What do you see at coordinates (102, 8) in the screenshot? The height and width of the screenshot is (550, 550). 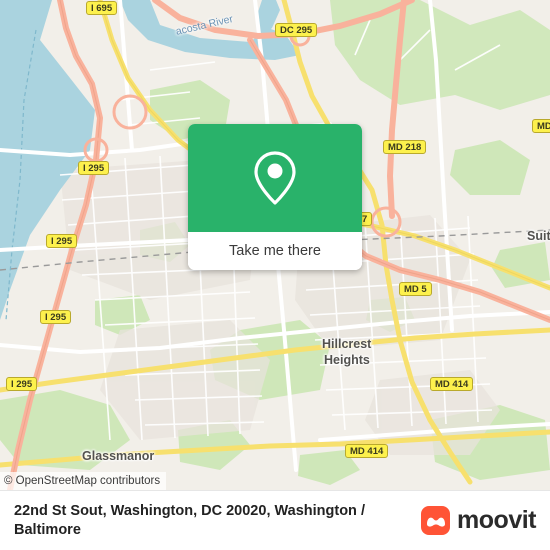 I see `road-shield: I 695` at bounding box center [102, 8].